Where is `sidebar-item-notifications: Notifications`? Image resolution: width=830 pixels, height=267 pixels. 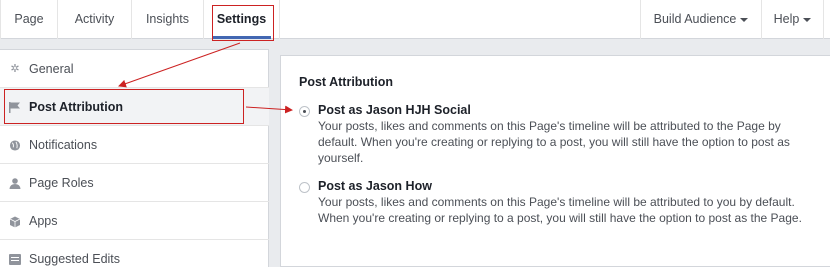
sidebar-item-notifications: Notifications is located at coordinates (134, 145).